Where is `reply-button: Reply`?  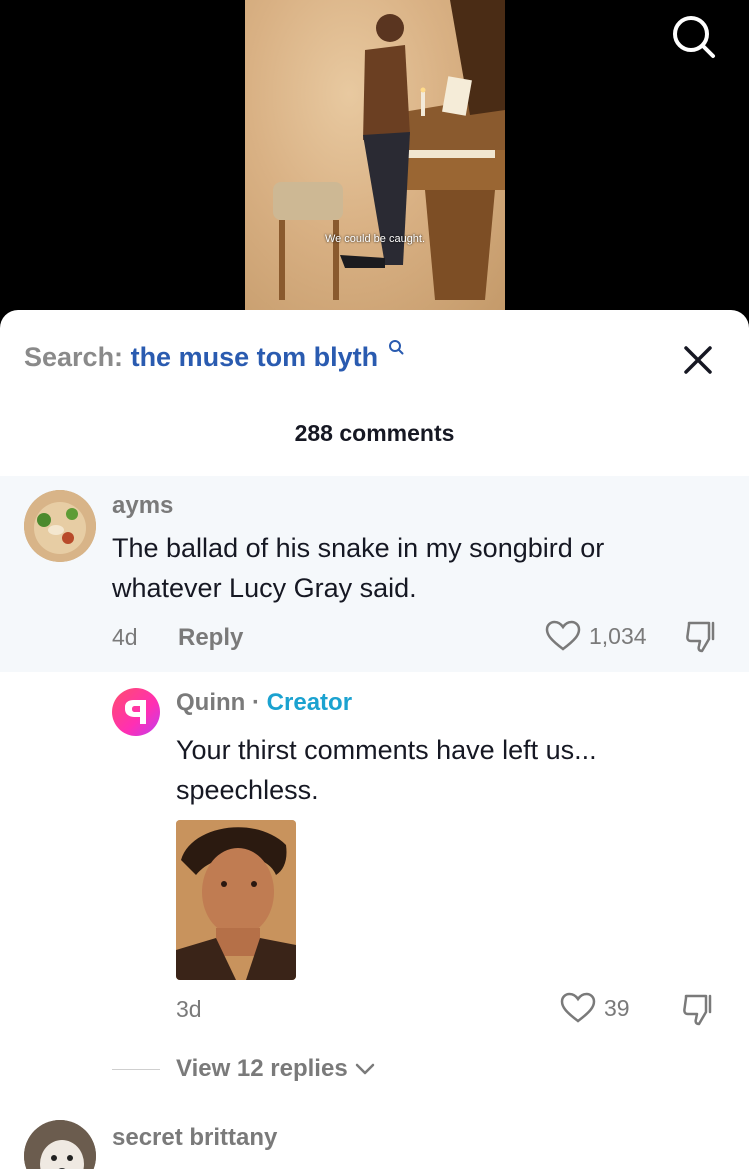
reply-button: Reply is located at coordinates (210, 638).